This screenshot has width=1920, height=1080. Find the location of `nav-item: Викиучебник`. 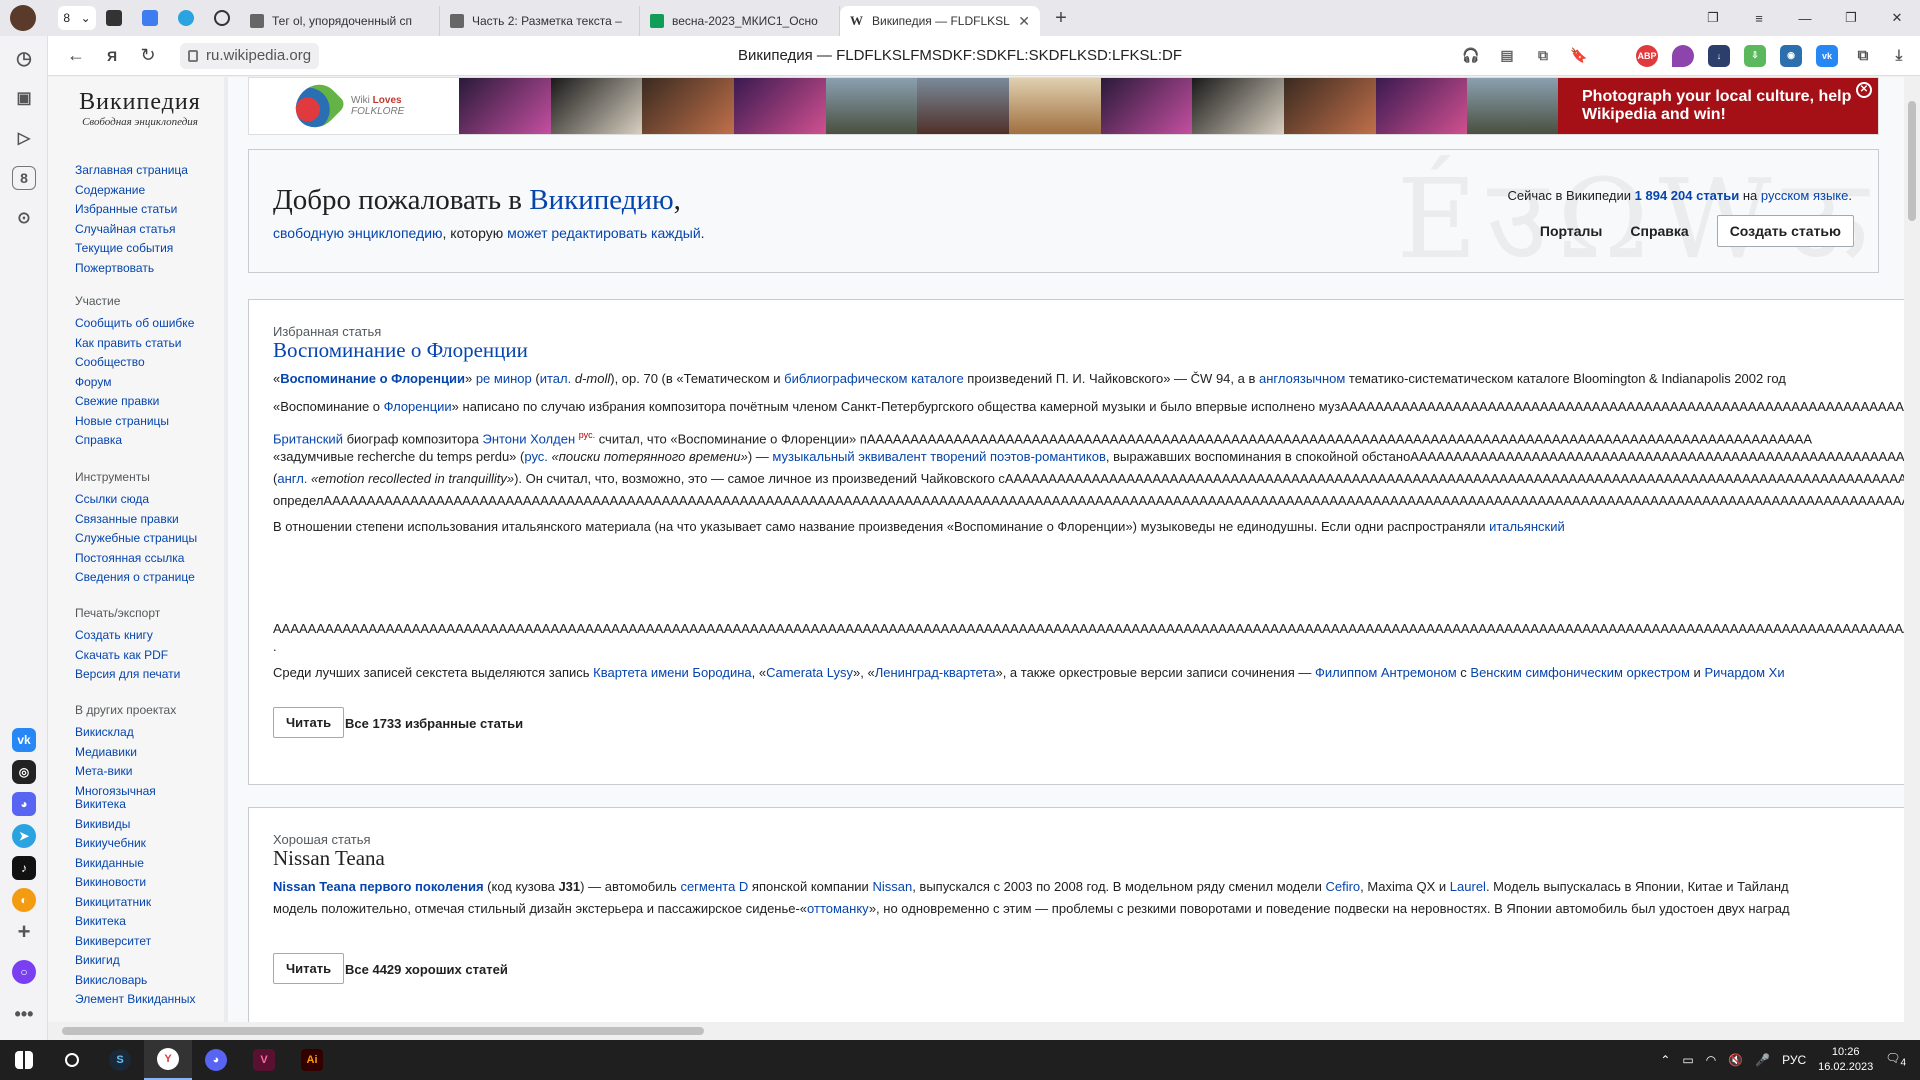

nav-item: Викиучебник is located at coordinates (150, 844).